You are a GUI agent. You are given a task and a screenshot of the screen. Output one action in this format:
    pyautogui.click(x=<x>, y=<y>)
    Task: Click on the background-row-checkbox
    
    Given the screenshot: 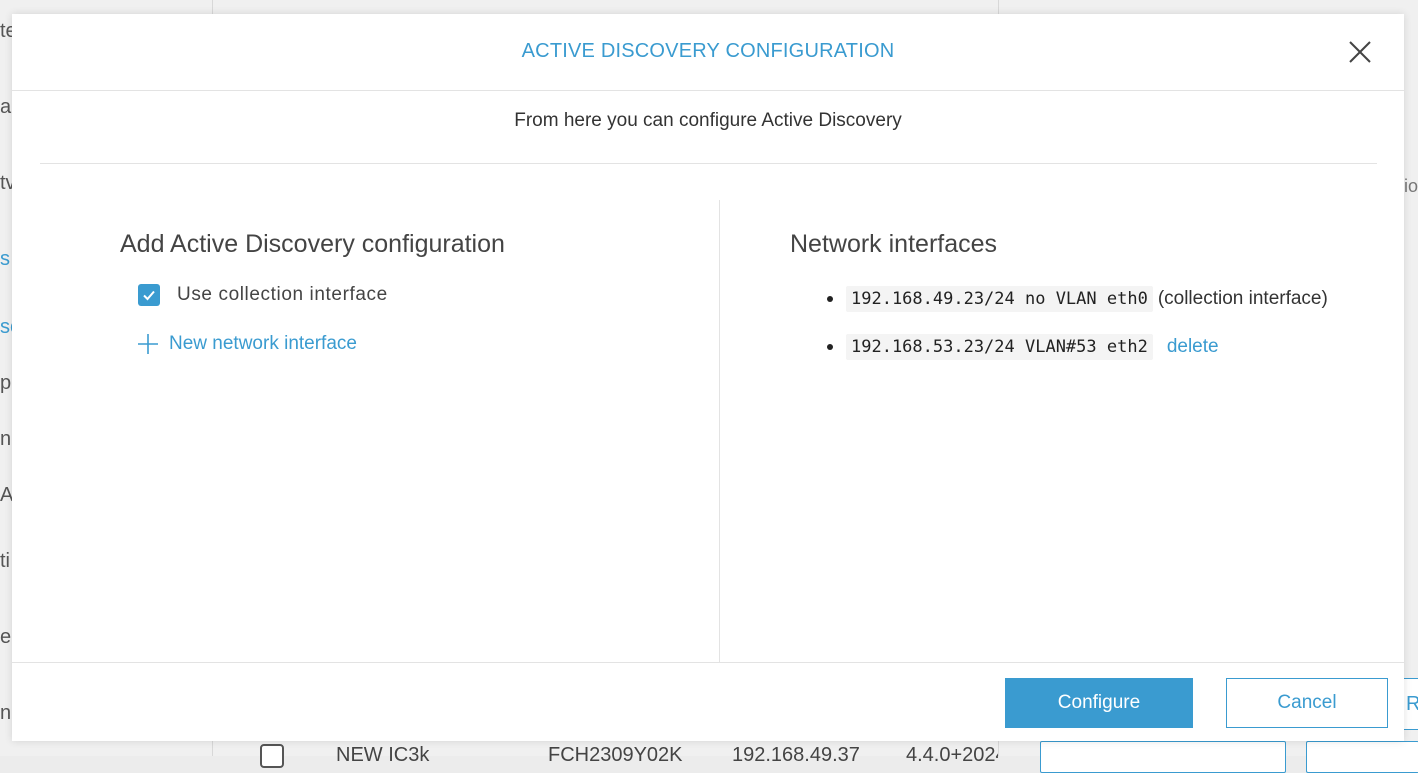 What is the action you would take?
    pyautogui.click(x=272, y=756)
    